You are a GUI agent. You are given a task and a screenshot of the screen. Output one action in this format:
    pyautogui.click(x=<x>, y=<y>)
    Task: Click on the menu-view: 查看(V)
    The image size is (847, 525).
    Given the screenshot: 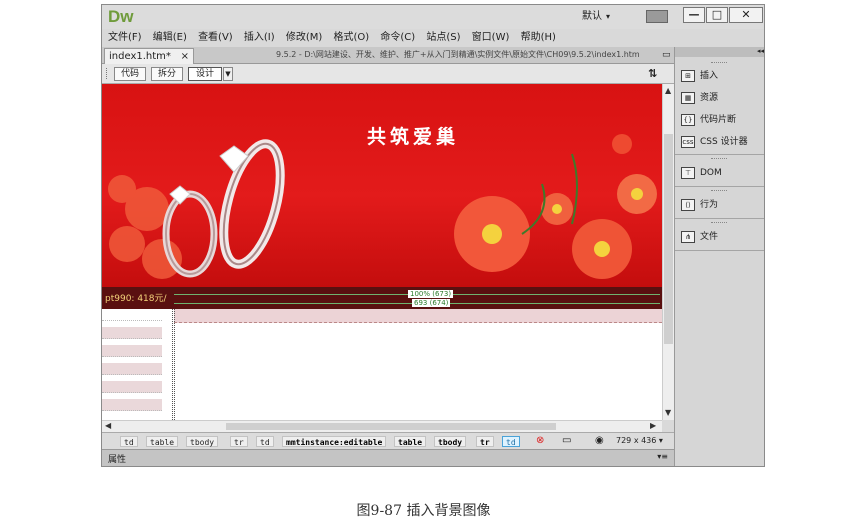 What is the action you would take?
    pyautogui.click(x=215, y=38)
    